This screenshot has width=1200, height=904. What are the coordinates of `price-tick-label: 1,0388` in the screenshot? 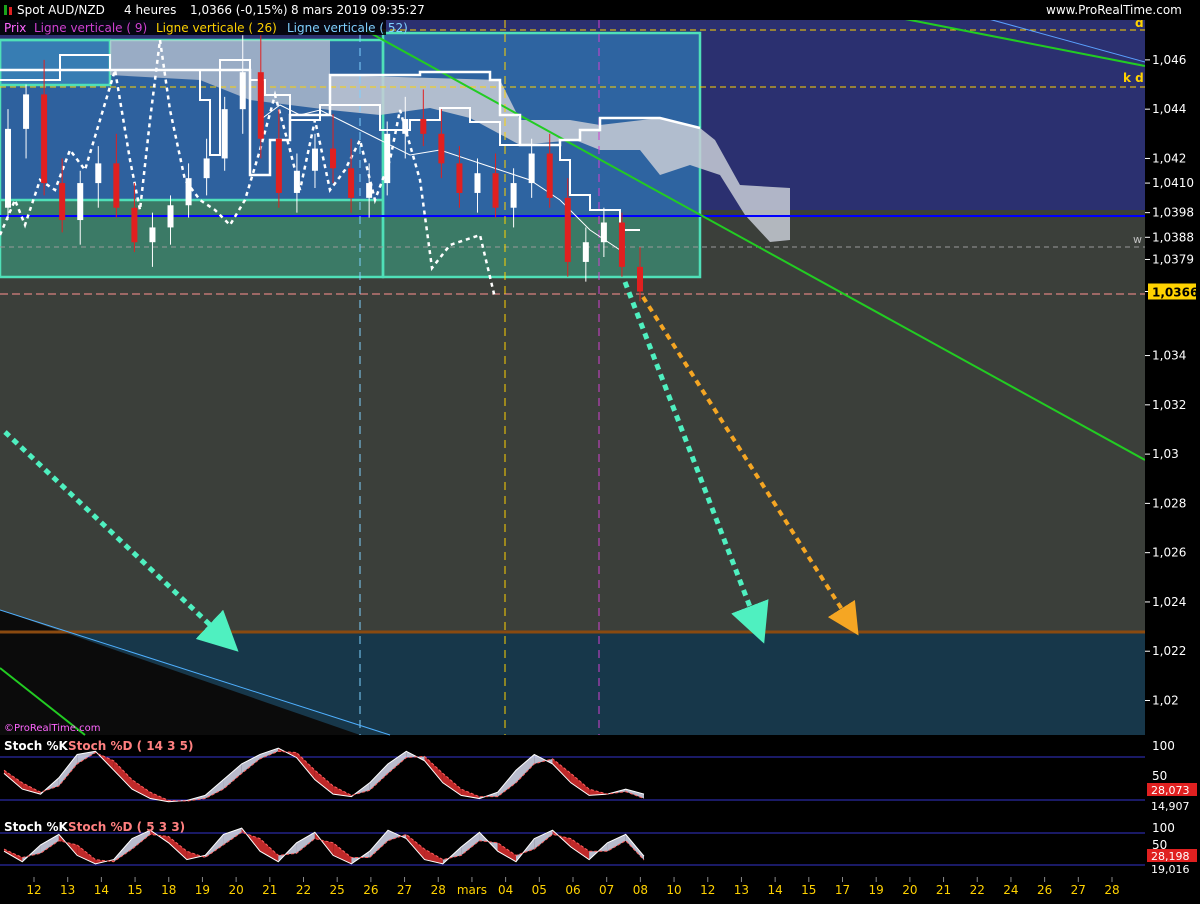 It's located at (1173, 237).